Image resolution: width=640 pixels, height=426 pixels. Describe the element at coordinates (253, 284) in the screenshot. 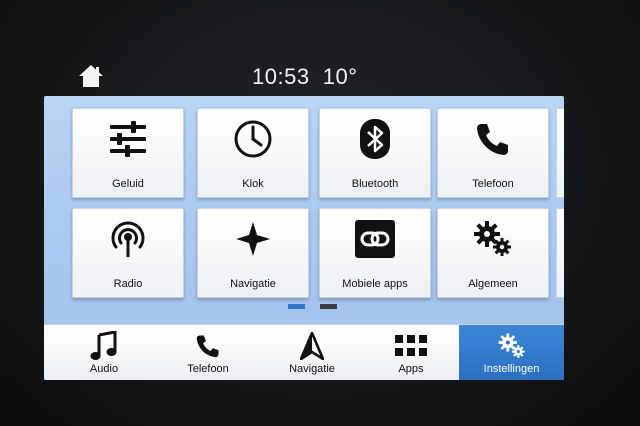

I see `tile-label: Navigatie` at that location.